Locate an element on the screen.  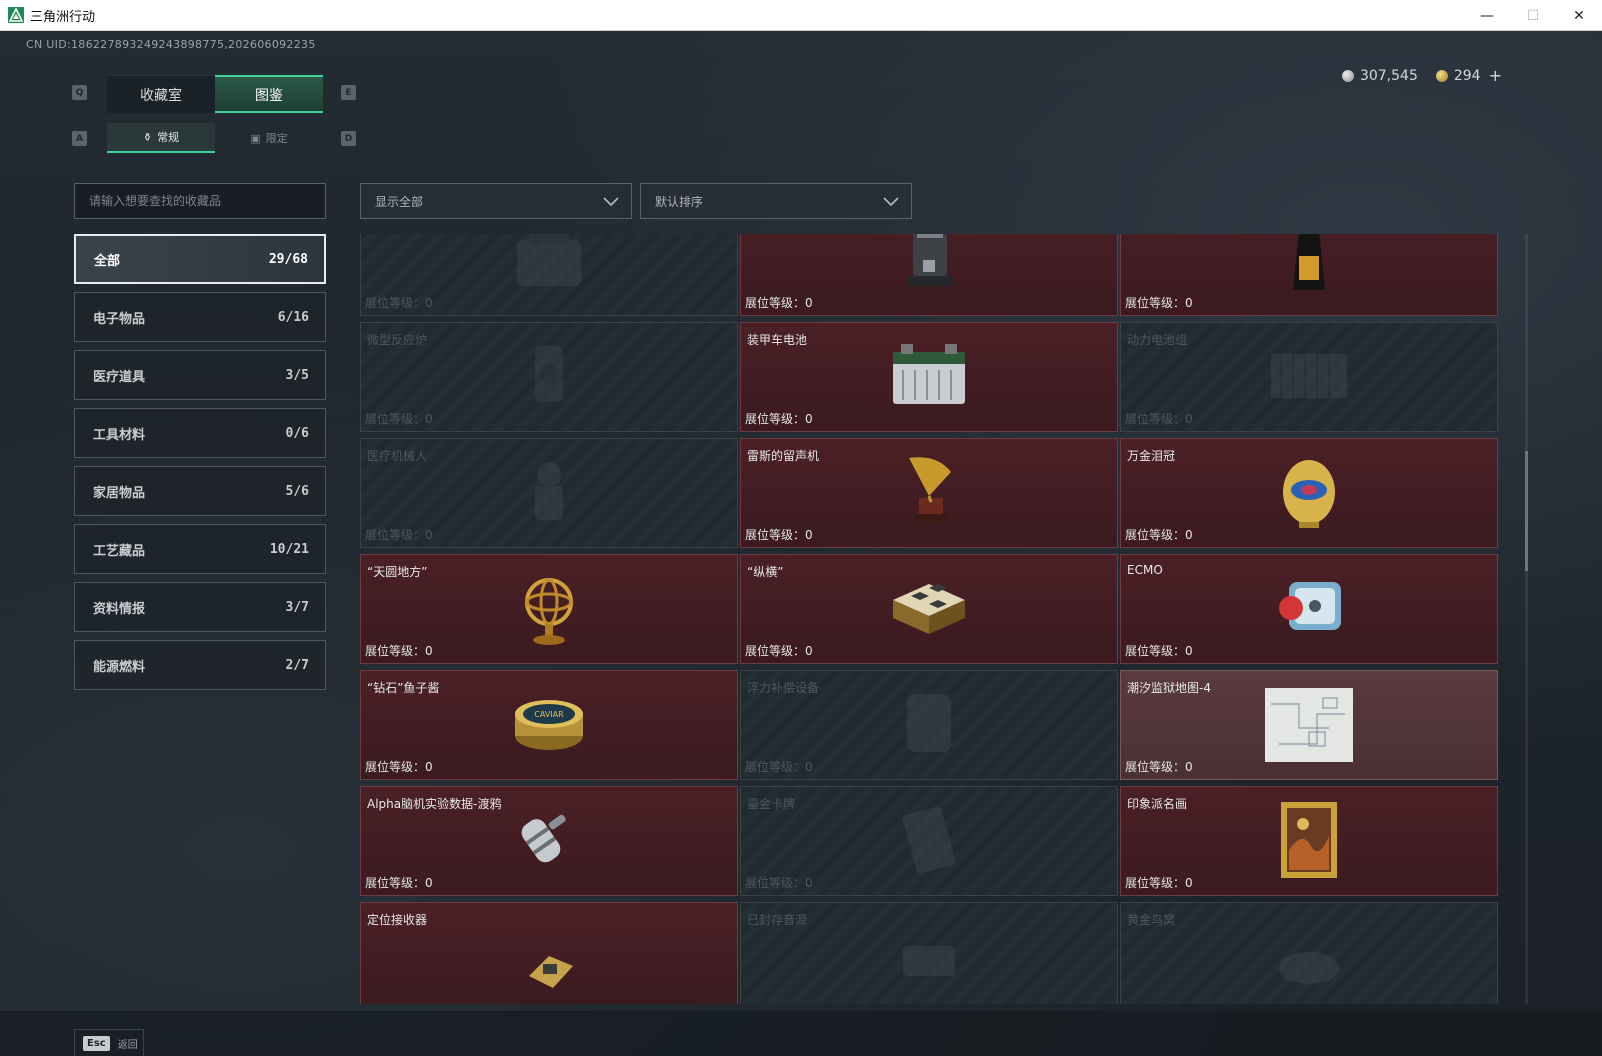
coffee-machine-icon is located at coordinates (930, 260).